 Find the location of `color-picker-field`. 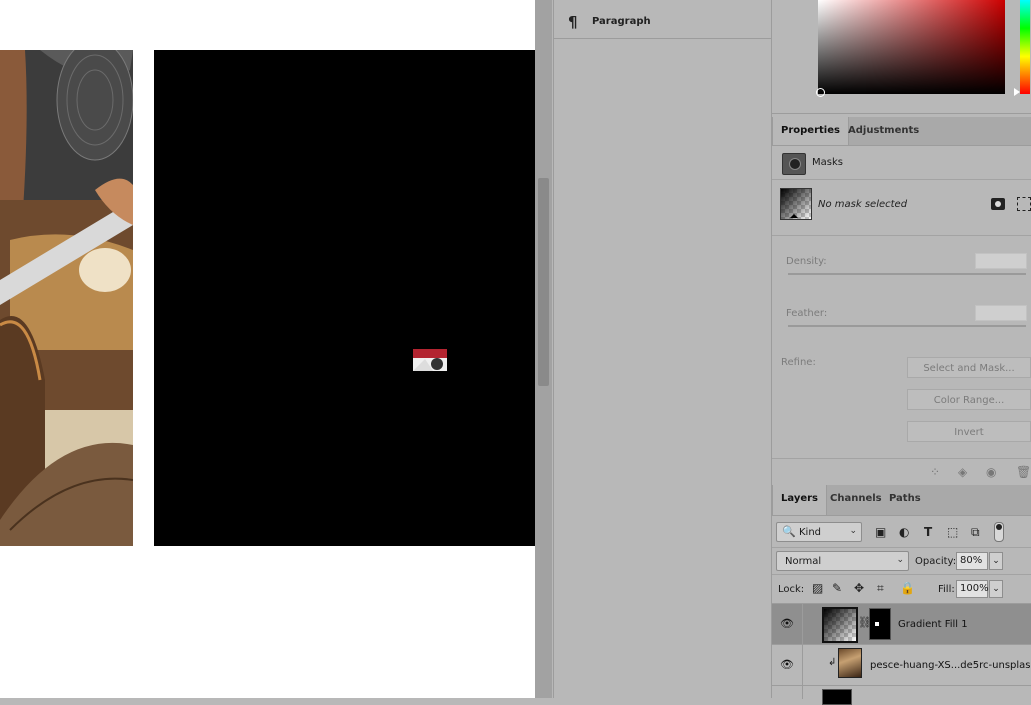

color-picker-field is located at coordinates (911, 47).